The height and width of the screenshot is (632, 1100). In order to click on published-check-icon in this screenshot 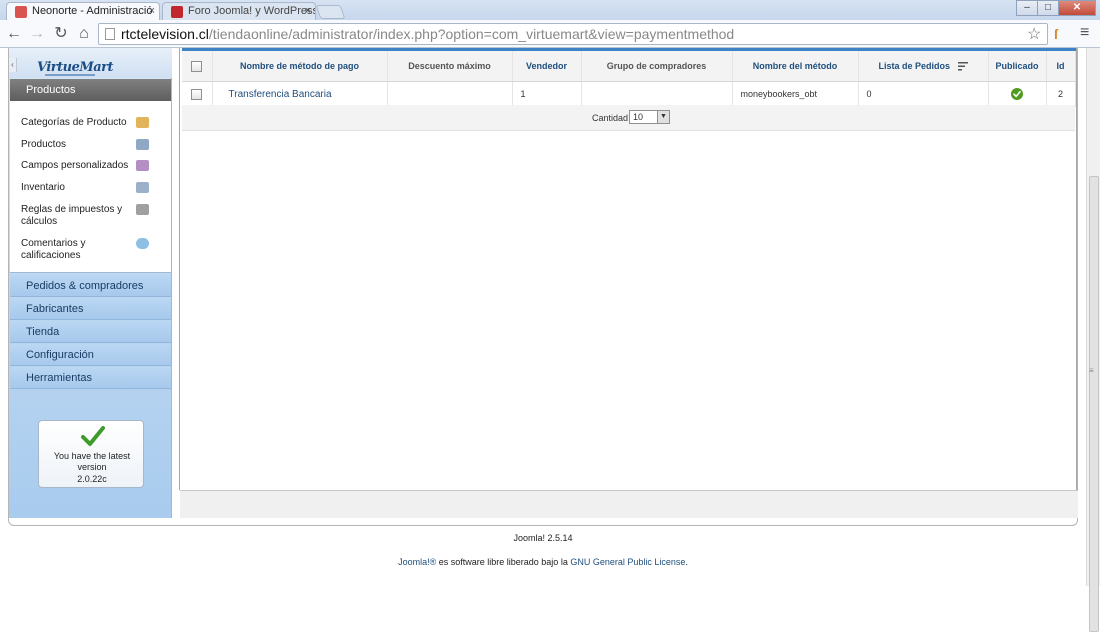, I will do `click(1017, 94)`.